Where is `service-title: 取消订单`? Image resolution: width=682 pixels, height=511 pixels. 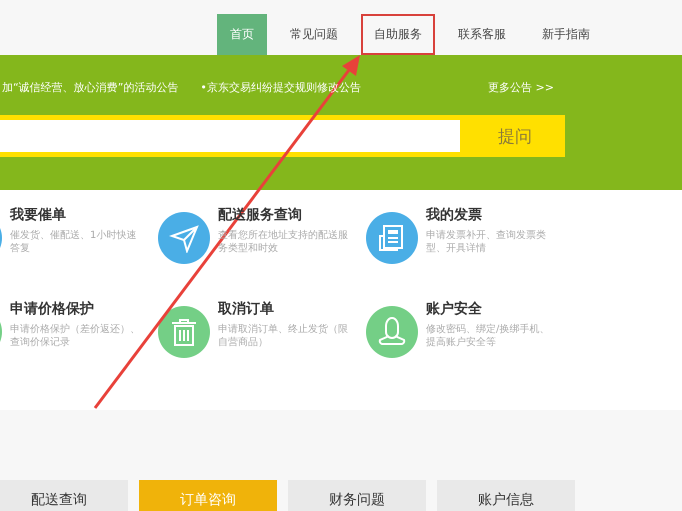
service-title: 取消订单 is located at coordinates (283, 309).